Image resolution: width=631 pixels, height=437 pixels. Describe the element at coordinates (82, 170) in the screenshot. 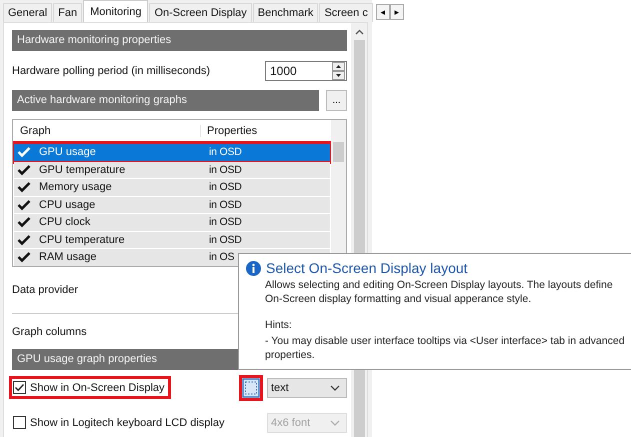

I see `graph-name: GPU temperature` at that location.